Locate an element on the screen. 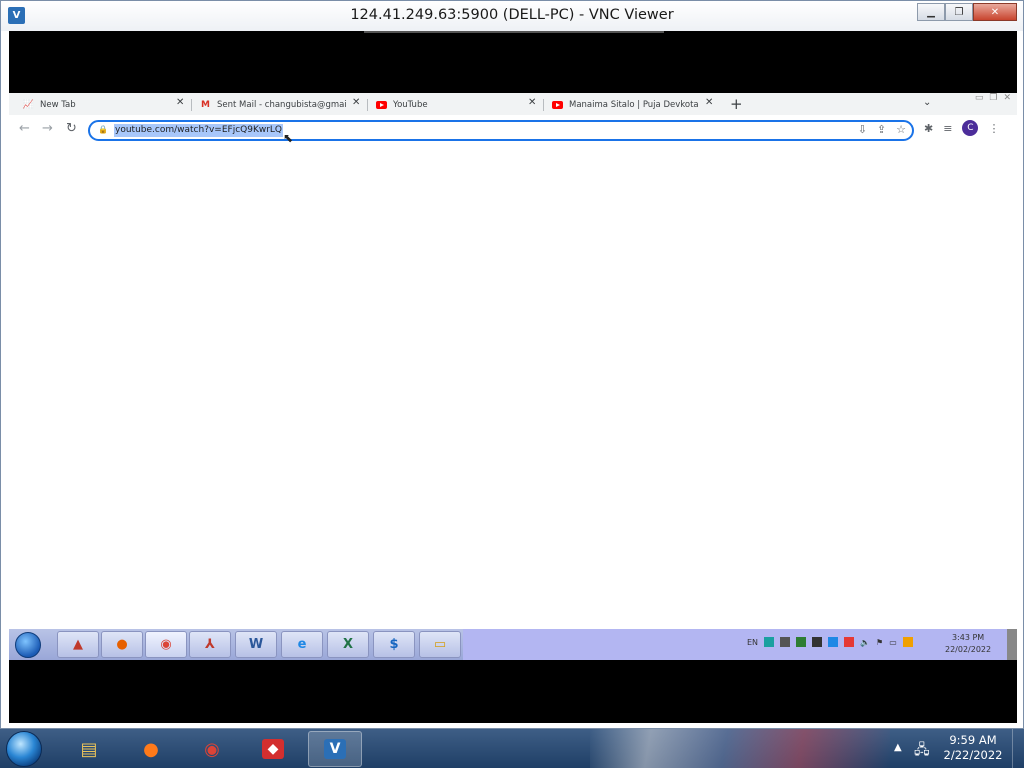 This screenshot has width=1024, height=768. internet-explorer-icon: e is located at coordinates (302, 644).